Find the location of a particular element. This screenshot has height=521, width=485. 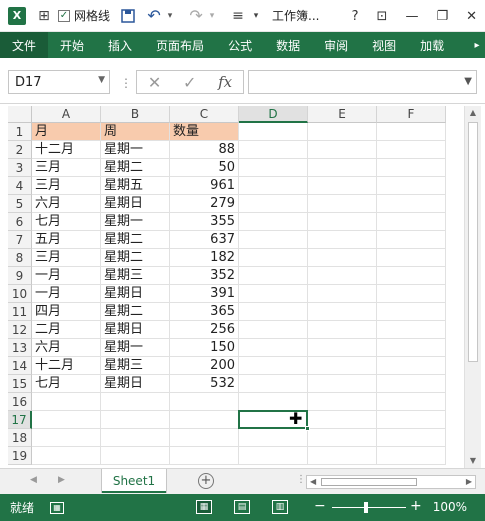

cell-e19 is located at coordinates (342, 456).